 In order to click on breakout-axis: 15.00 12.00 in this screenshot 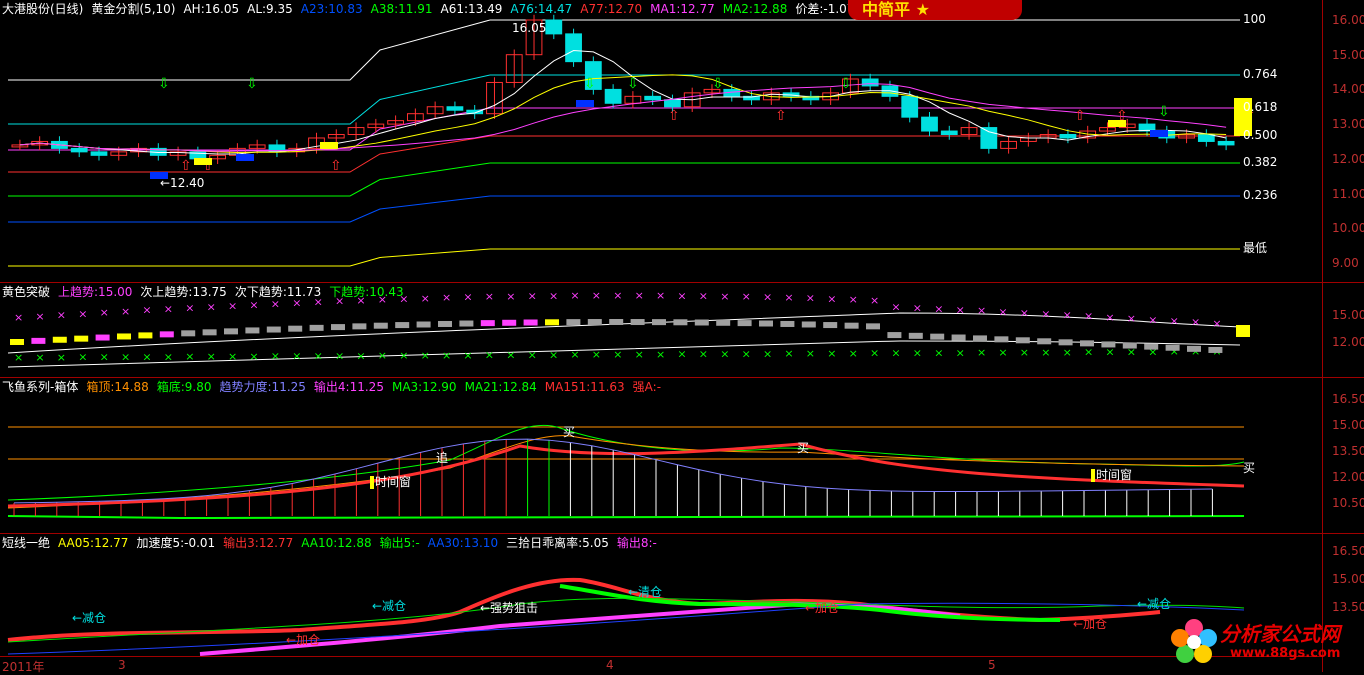, I will do `click(1343, 330)`.